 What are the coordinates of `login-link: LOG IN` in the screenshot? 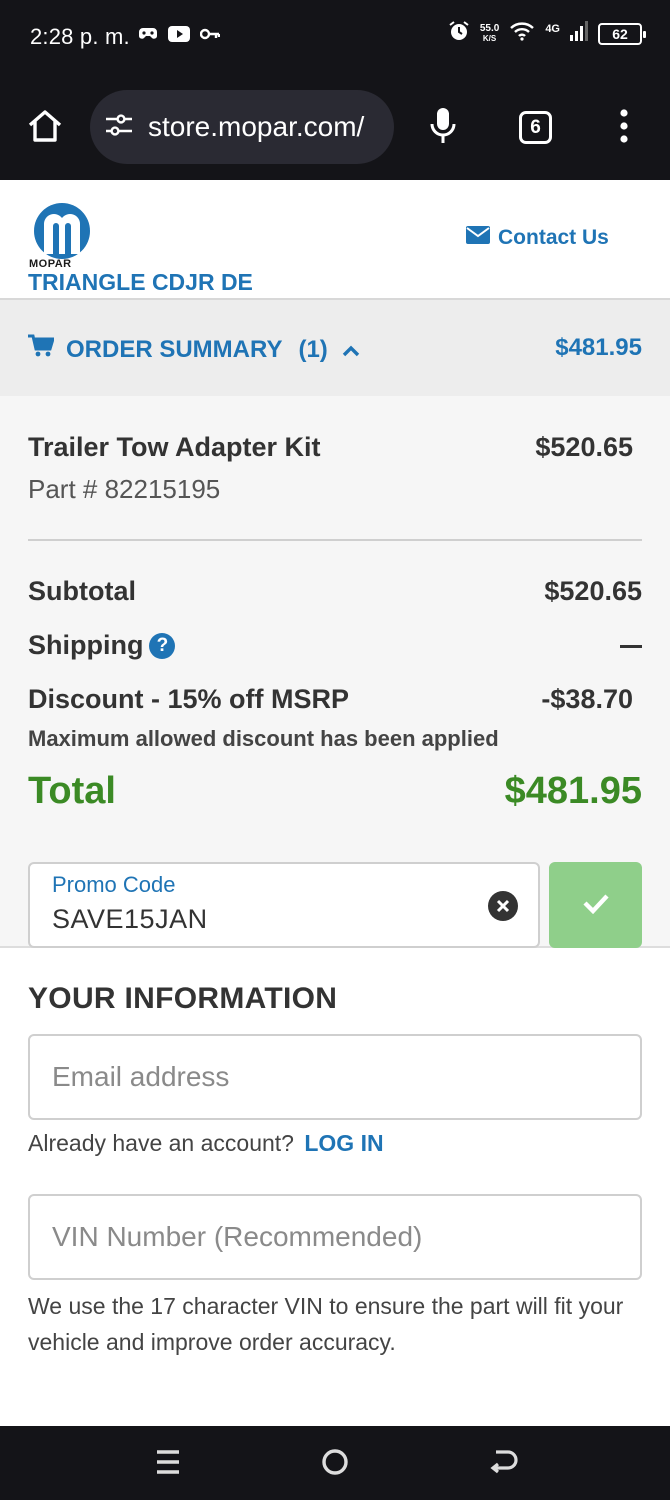 It's located at (343, 1143).